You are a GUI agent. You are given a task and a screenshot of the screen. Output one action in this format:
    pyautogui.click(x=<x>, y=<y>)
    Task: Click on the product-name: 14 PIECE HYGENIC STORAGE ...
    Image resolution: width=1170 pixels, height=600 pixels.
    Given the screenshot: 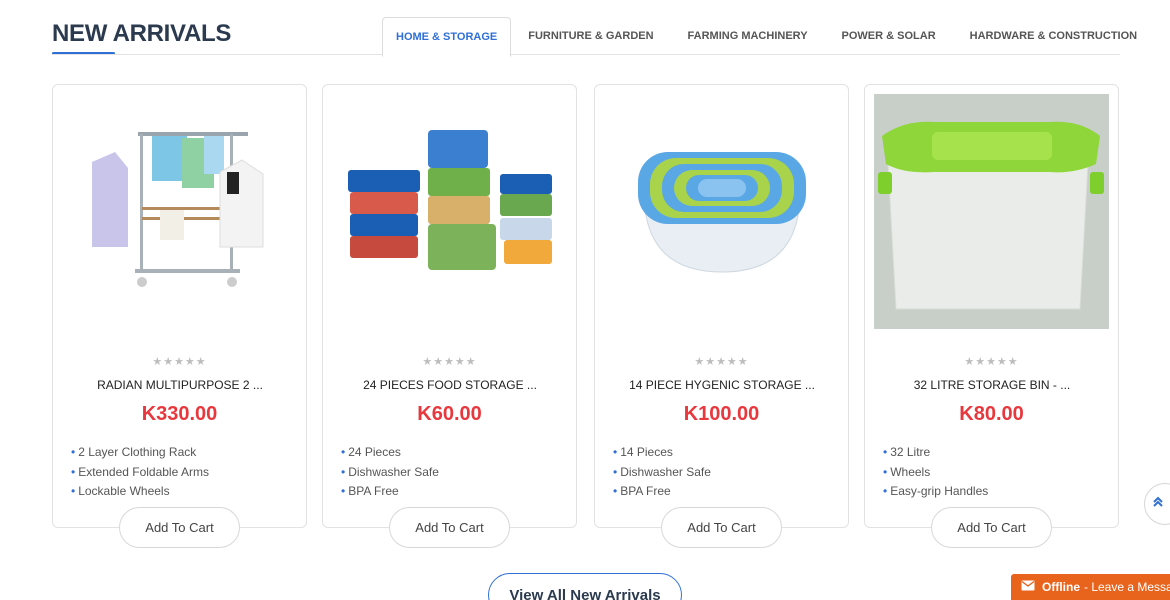 What is the action you would take?
    pyautogui.click(x=722, y=385)
    